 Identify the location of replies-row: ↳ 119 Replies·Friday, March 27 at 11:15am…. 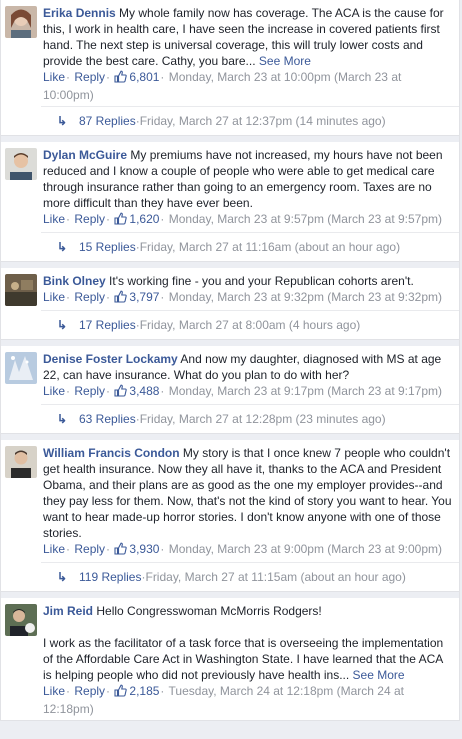
(250, 576).